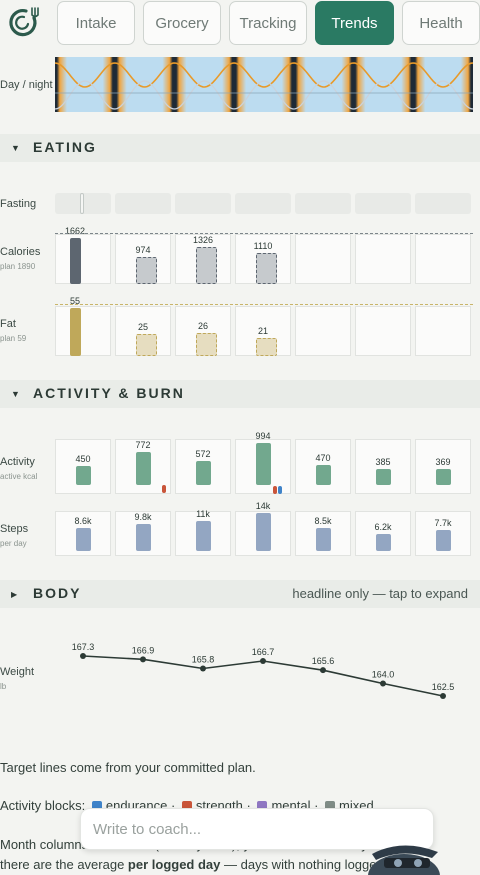 This screenshot has width=480, height=875. What do you see at coordinates (264, 304) in the screenshot?
I see `fat-plan-line` at bounding box center [264, 304].